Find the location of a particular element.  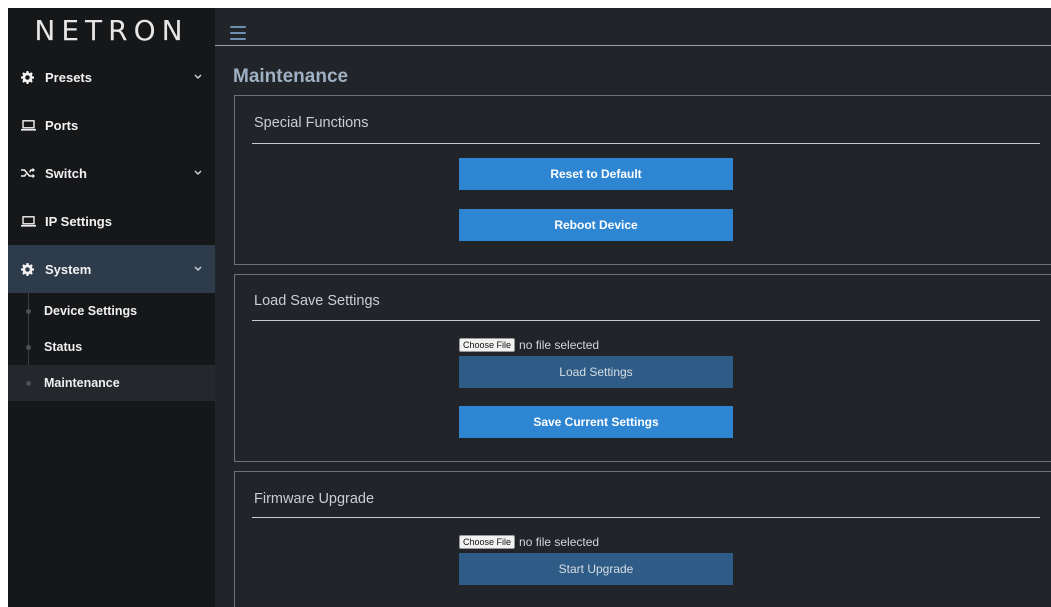

logo: NETRON is located at coordinates (111, 30).